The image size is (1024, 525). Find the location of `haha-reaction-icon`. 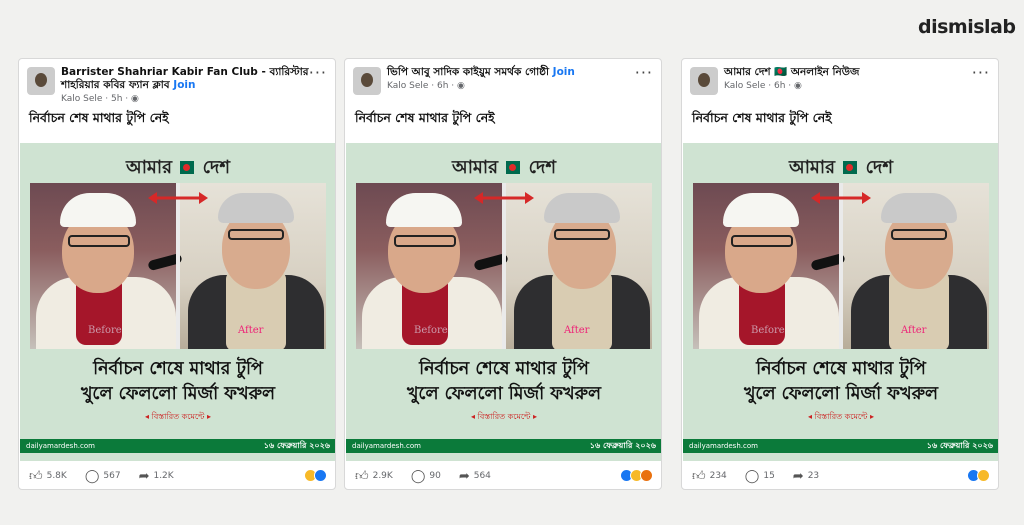

haha-reaction-icon is located at coordinates (983, 475).